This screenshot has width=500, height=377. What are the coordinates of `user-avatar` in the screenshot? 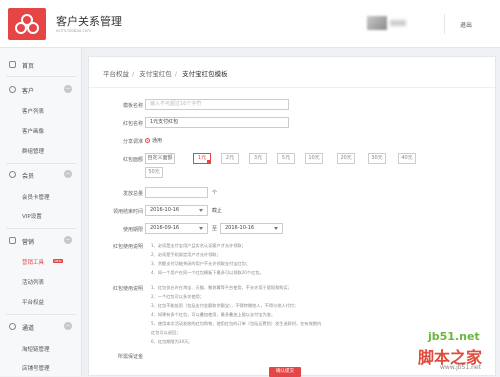 It's located at (377, 23).